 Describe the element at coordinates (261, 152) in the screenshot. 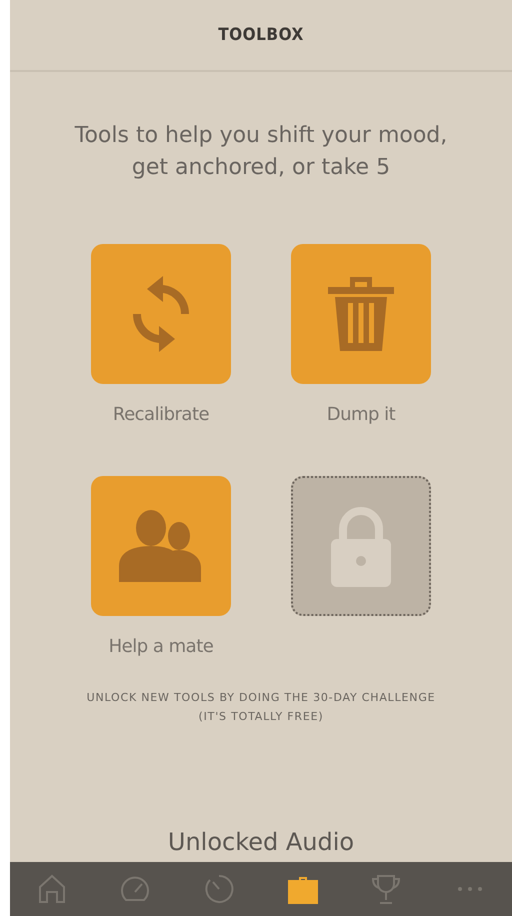

I see `intro-text: Tools to help you shift your mood, get anchored, or take 5` at that location.